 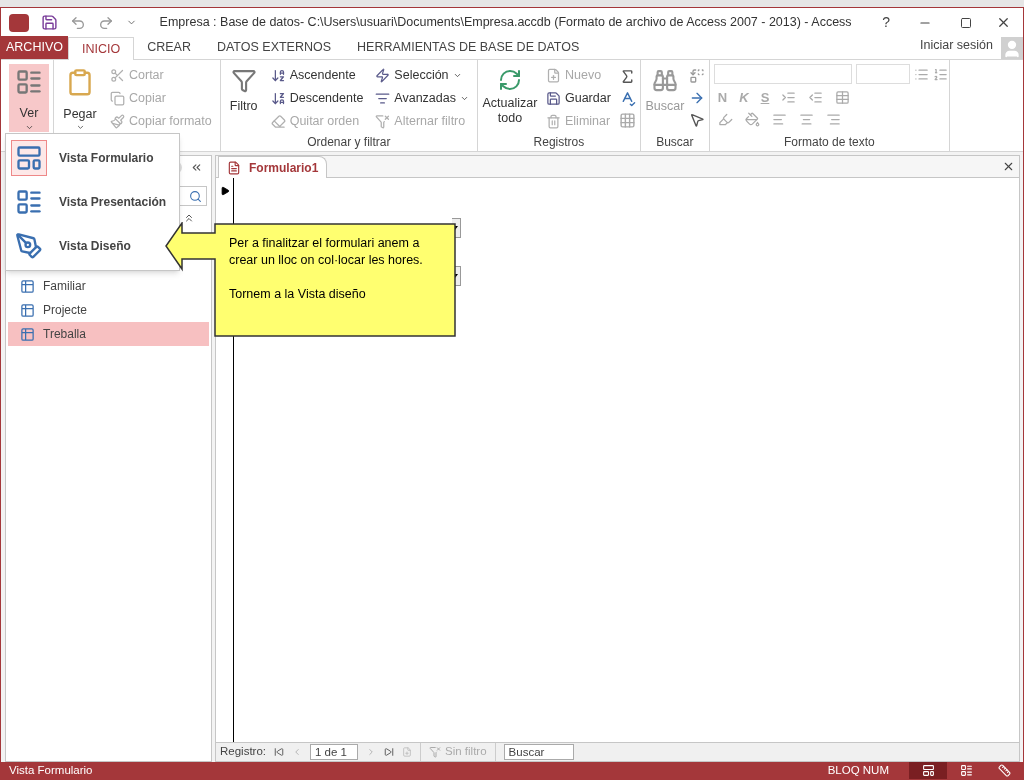 I want to click on nav-item: Projecte, so click(x=108, y=310).